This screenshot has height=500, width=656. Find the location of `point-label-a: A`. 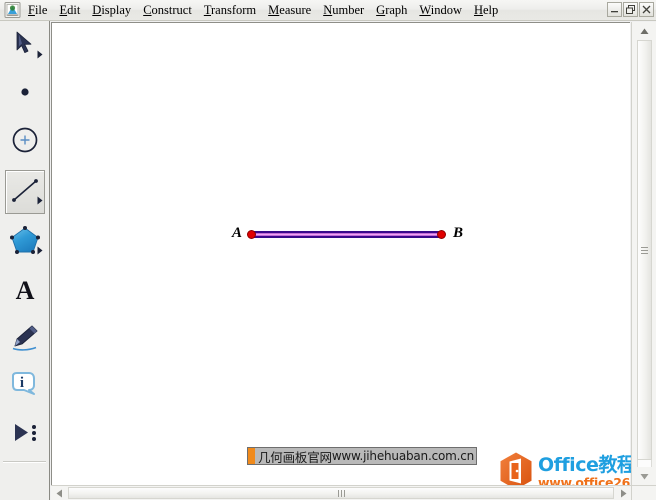

point-label-a: A is located at coordinates (237, 233).